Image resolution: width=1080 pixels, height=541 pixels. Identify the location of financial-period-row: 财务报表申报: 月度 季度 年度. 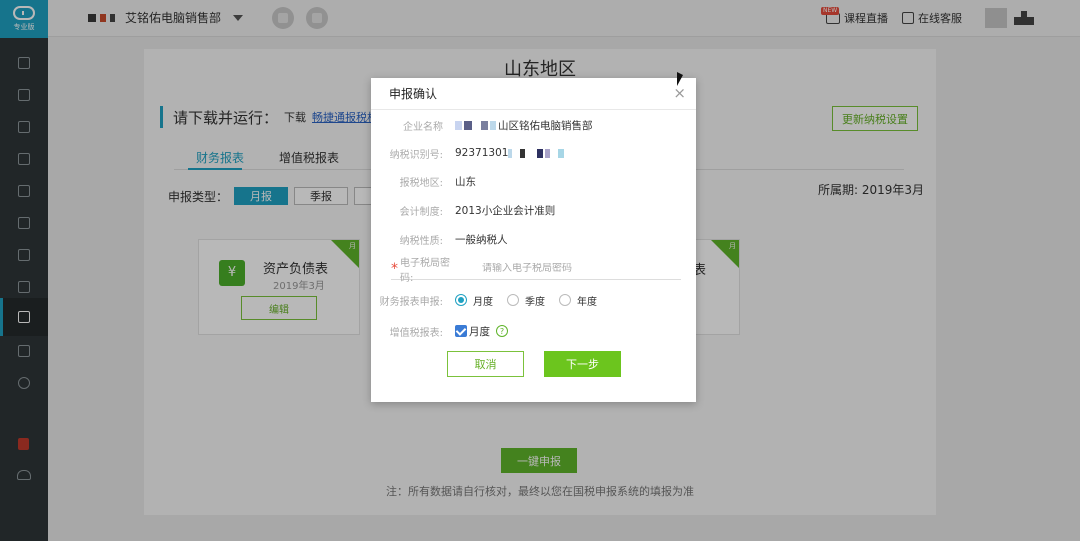
(533, 300).